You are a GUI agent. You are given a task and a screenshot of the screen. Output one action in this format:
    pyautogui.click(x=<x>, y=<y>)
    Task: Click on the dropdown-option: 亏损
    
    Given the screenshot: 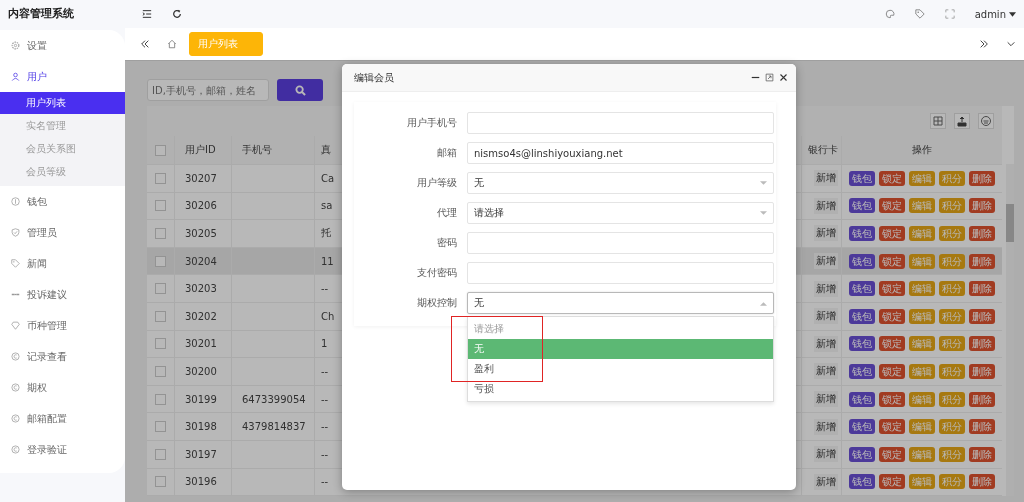 What is the action you would take?
    pyautogui.click(x=620, y=389)
    